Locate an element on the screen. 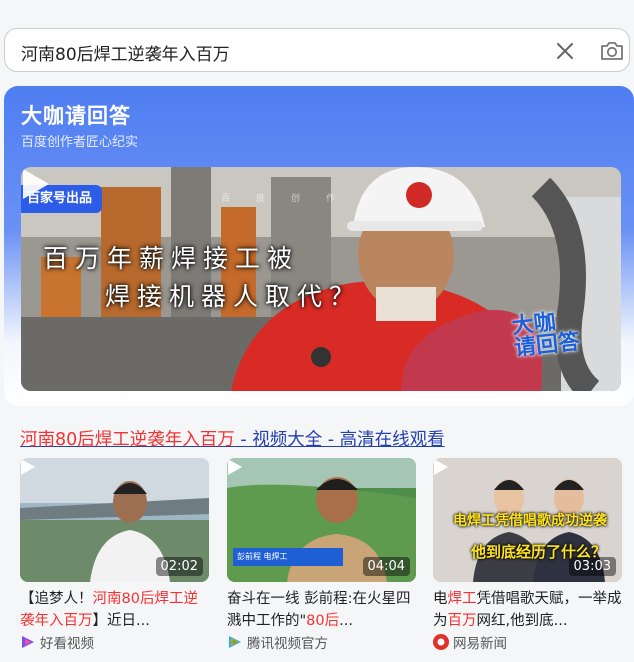 The height and width of the screenshot is (662, 634). video-thumbnail-1: 02:02 is located at coordinates (114, 520).